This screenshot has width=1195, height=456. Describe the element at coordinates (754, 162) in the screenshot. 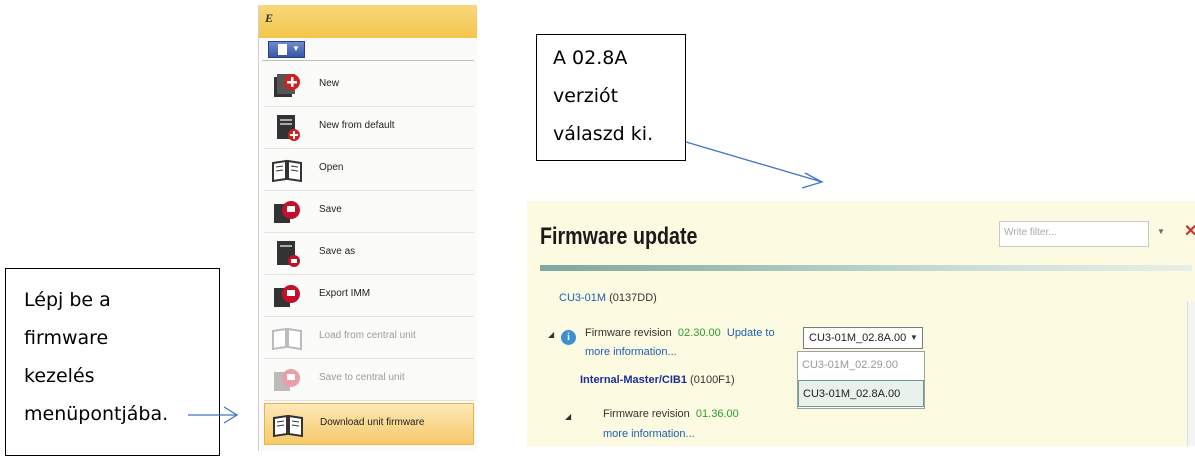

I see `arrow-right-line` at that location.